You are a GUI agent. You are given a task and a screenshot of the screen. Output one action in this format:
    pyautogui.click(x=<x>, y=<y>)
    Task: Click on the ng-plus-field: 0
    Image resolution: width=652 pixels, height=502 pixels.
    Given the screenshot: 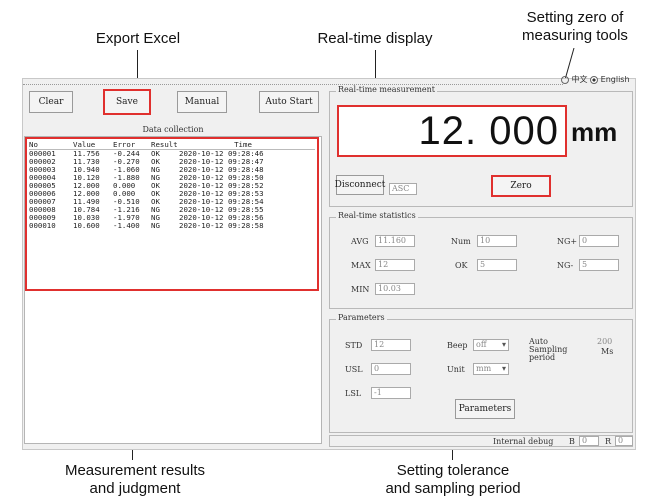 What is the action you would take?
    pyautogui.click(x=599, y=241)
    